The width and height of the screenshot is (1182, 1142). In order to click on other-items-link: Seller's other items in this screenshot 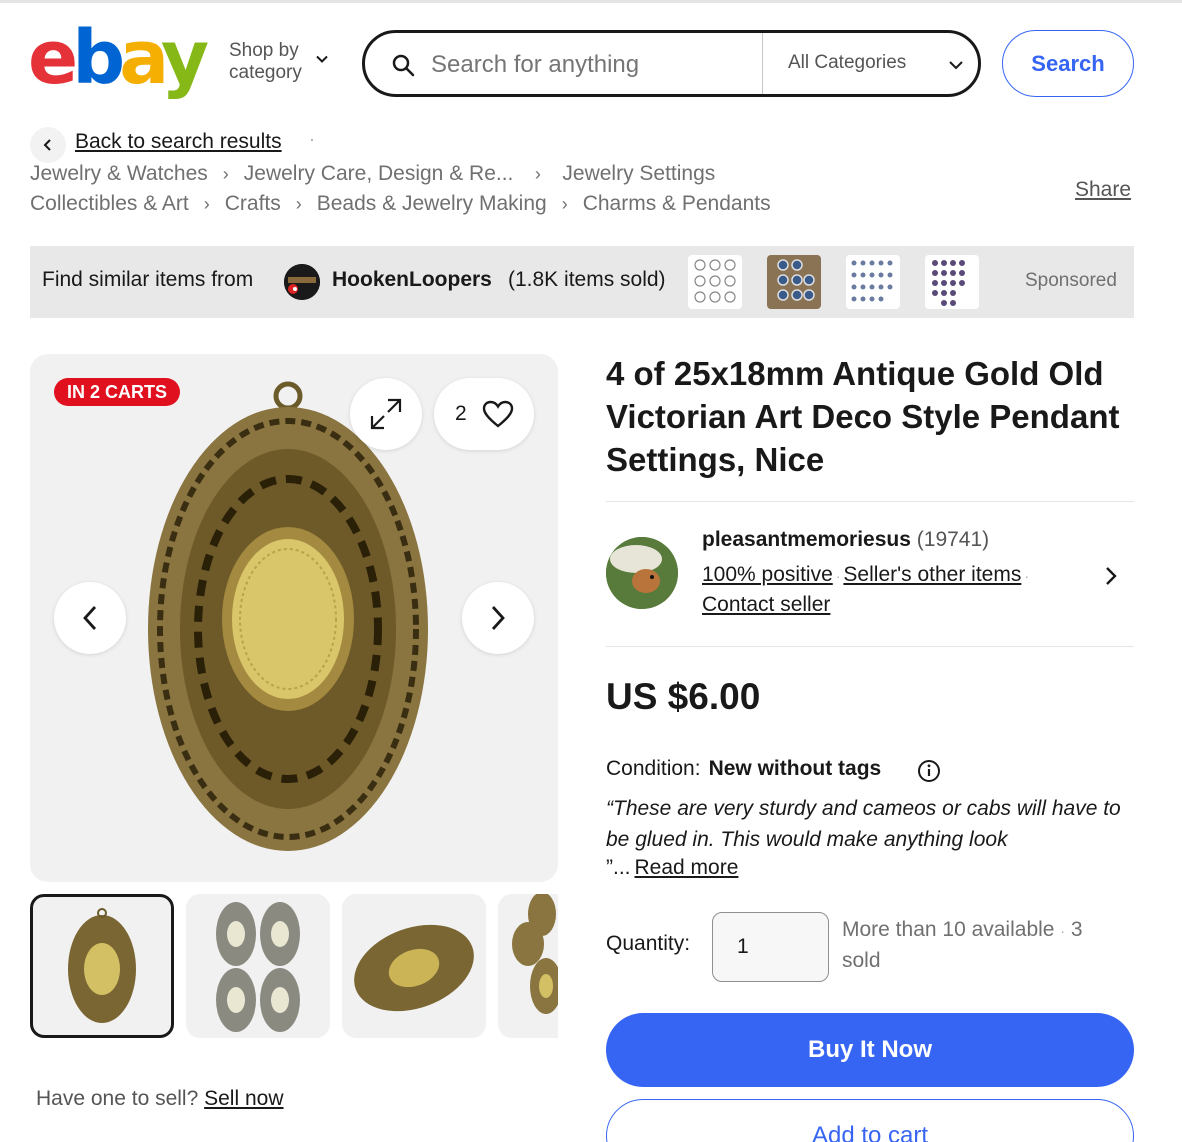, I will do `click(932, 574)`.